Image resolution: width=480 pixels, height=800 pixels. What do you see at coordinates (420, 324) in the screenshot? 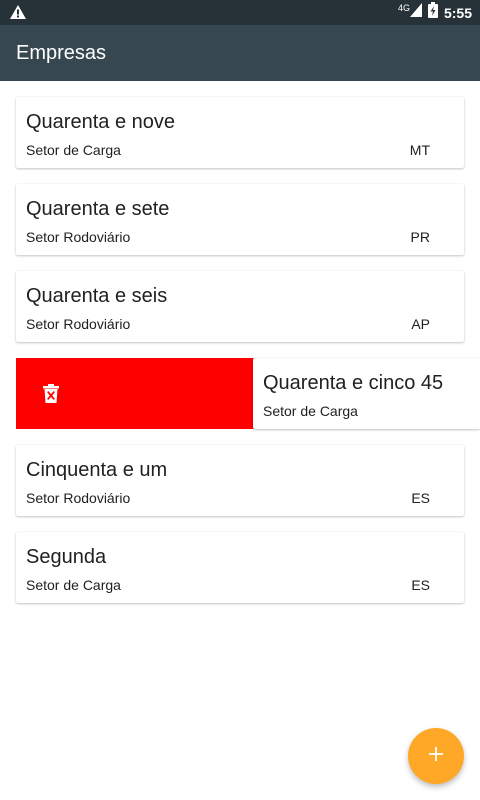
I see `company-state: AP` at bounding box center [420, 324].